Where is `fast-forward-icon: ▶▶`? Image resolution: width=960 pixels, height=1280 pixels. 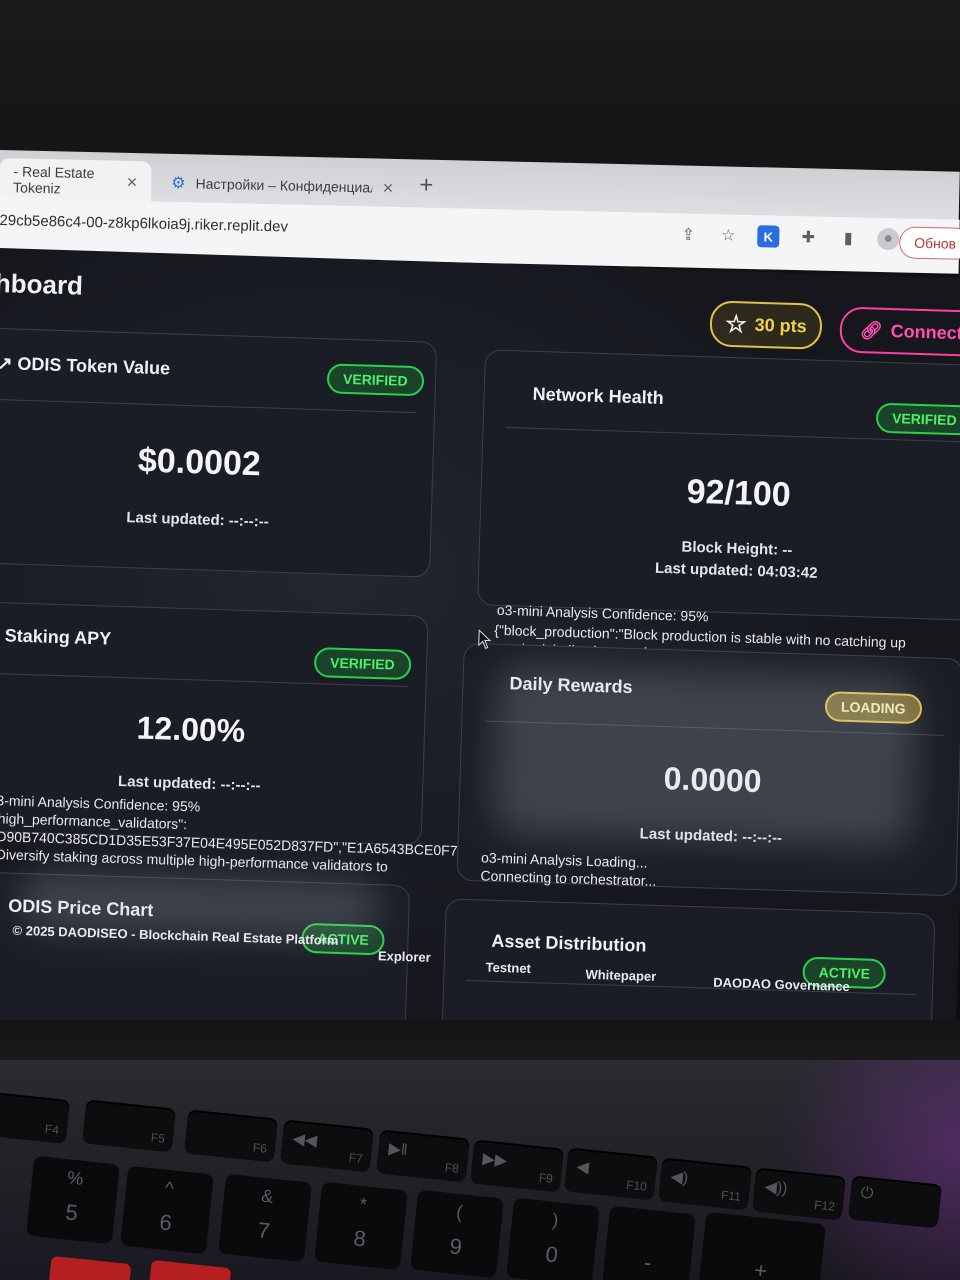
fast-forward-icon: ▶▶ is located at coordinates (494, 1160).